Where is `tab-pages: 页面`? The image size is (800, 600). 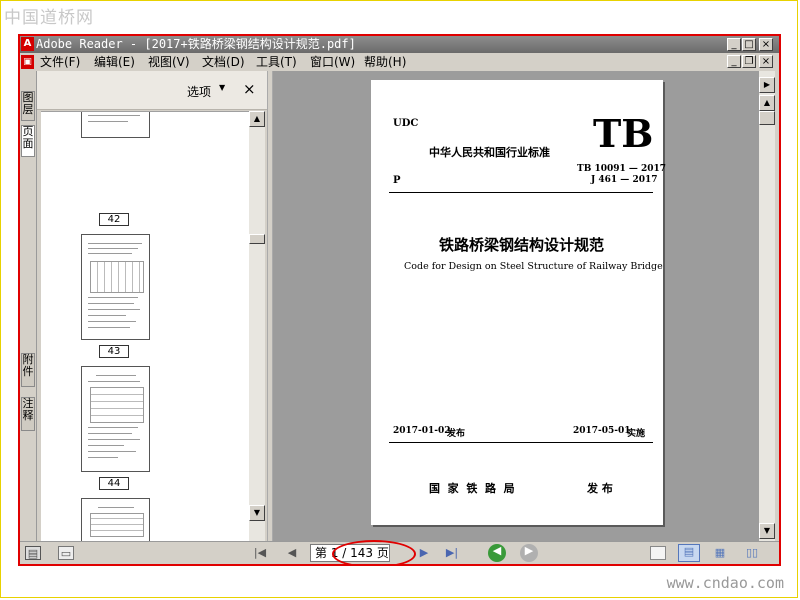
tab-pages: 页面 is located at coordinates (28, 141).